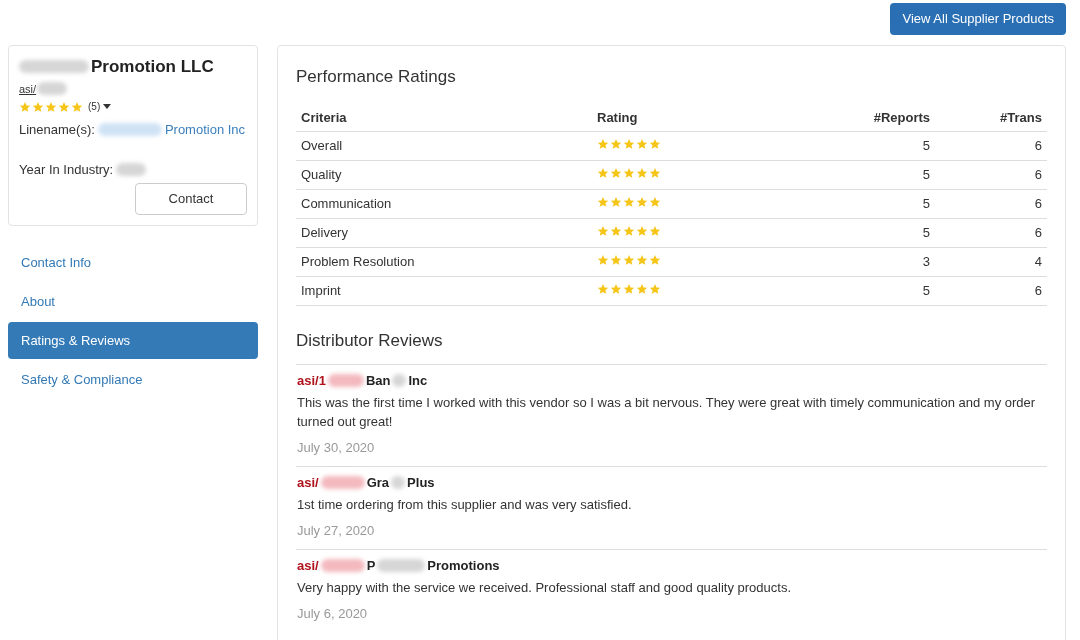 The image size is (1080, 640). I want to click on table-cell: 4, so click(991, 262).